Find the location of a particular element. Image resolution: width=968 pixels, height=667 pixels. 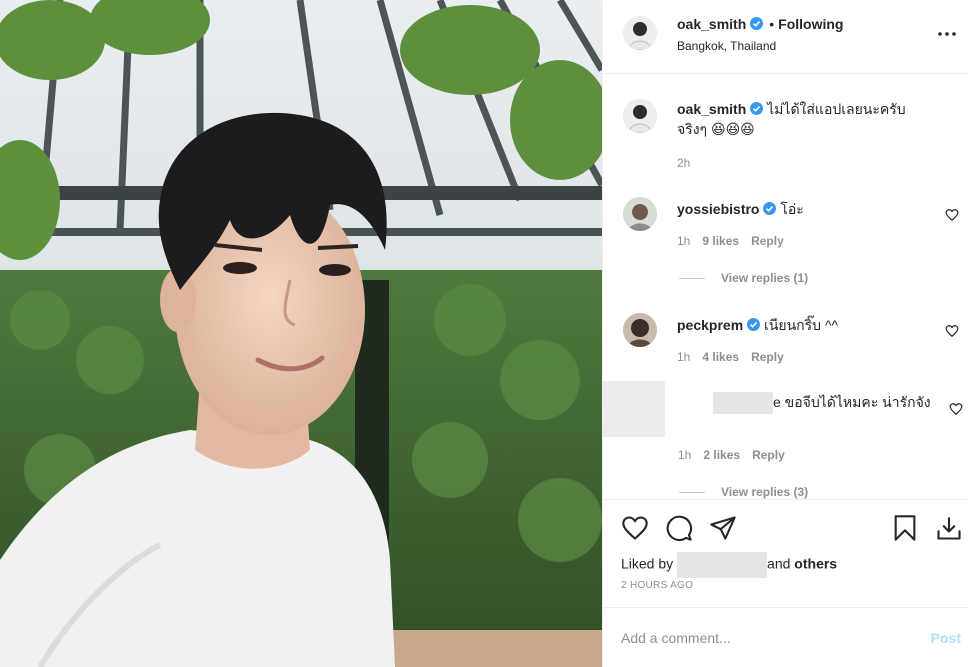

bookmark-icon is located at coordinates (905, 528).